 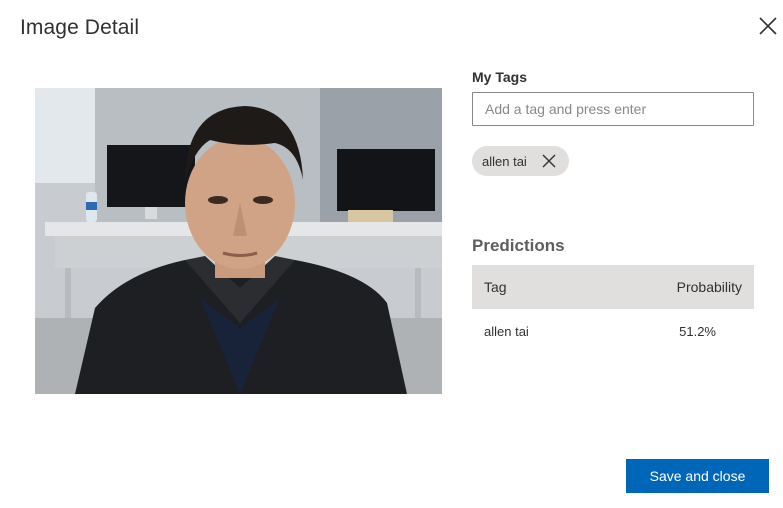 I want to click on predictions-table: Tag Probability allen tai 51.2%, so click(x=613, y=309).